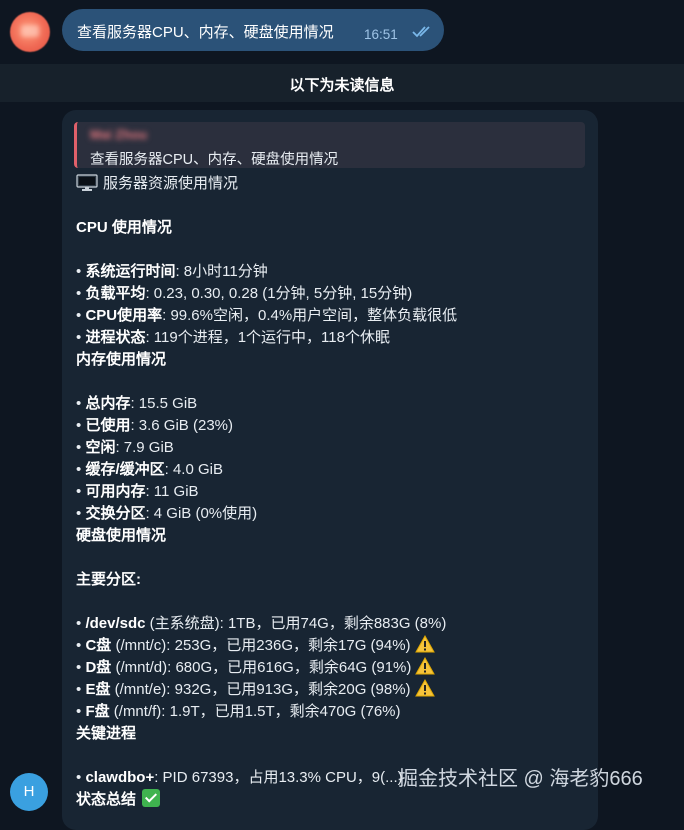  Describe the element at coordinates (115, 491) in the screenshot. I see `item-label: 可用内存` at that location.